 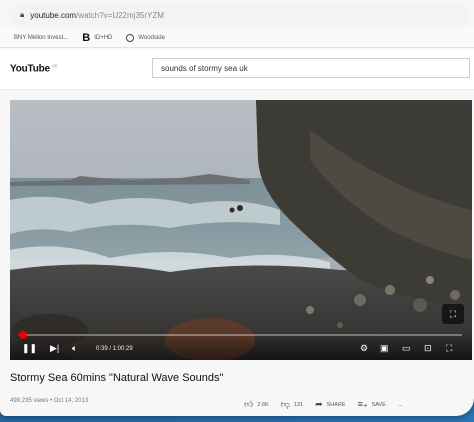 I want to click on address-bar: 🔒︎ youtube.com/watch?v=U22mj35rYZM, so click(x=239, y=15).